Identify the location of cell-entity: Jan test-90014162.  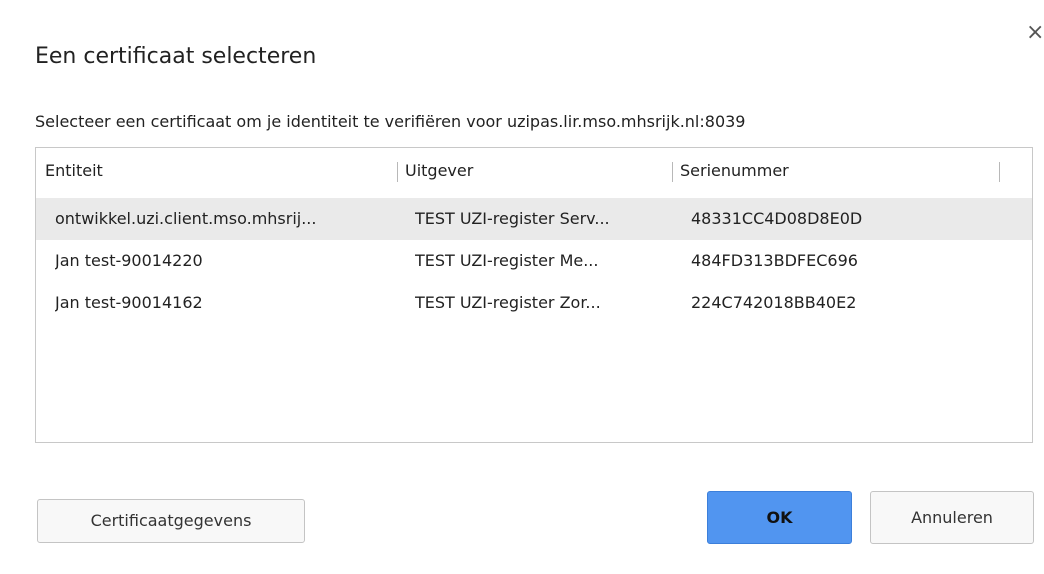
(129, 302).